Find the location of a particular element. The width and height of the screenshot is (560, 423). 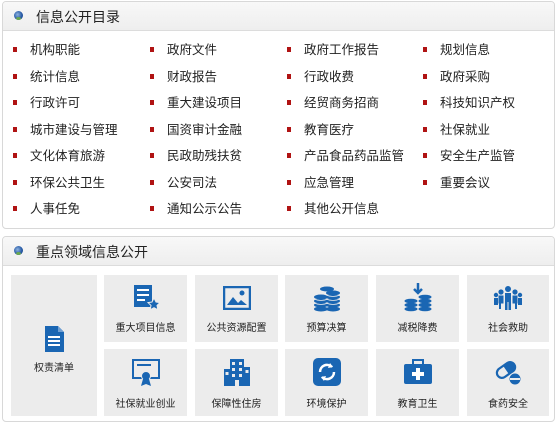

list-star-icon is located at coordinates (146, 300).